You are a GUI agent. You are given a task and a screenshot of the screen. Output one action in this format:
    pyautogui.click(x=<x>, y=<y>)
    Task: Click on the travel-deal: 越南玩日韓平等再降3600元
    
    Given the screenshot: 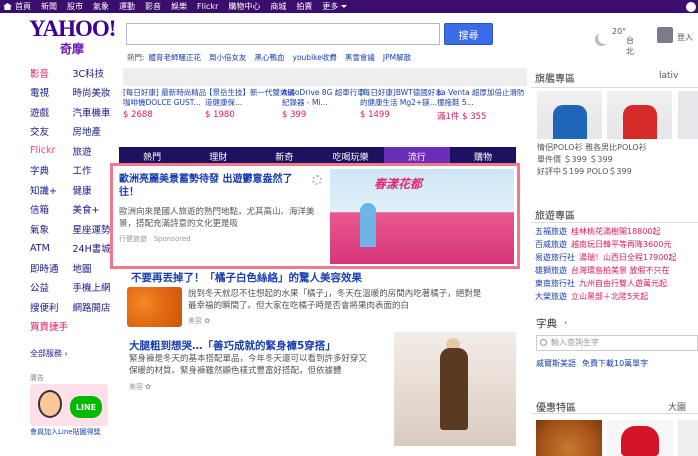 What is the action you would take?
    pyautogui.click(x=621, y=244)
    